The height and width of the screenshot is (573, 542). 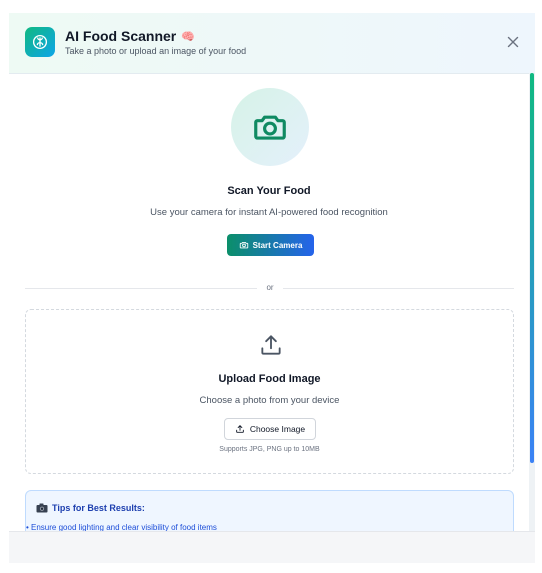 What do you see at coordinates (513, 42) in the screenshot?
I see `close-icon` at bounding box center [513, 42].